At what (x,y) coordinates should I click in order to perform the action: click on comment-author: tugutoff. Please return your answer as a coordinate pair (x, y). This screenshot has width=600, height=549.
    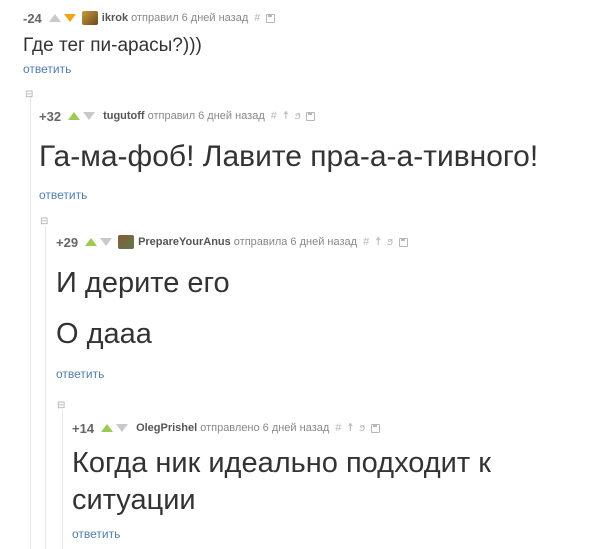
    Looking at the image, I should click on (124, 116).